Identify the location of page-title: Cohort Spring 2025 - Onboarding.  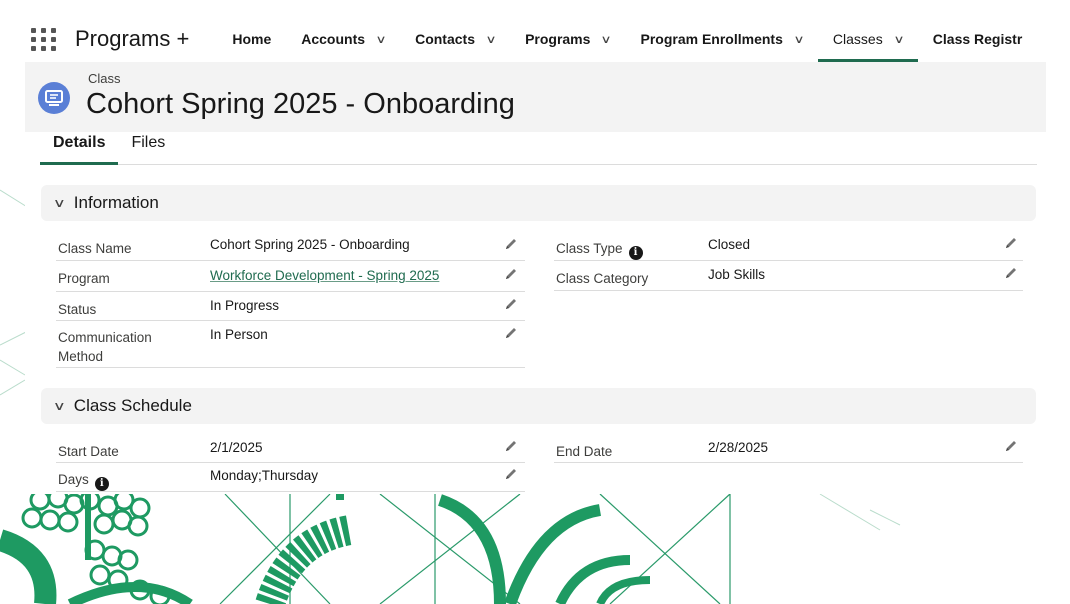
(300, 104).